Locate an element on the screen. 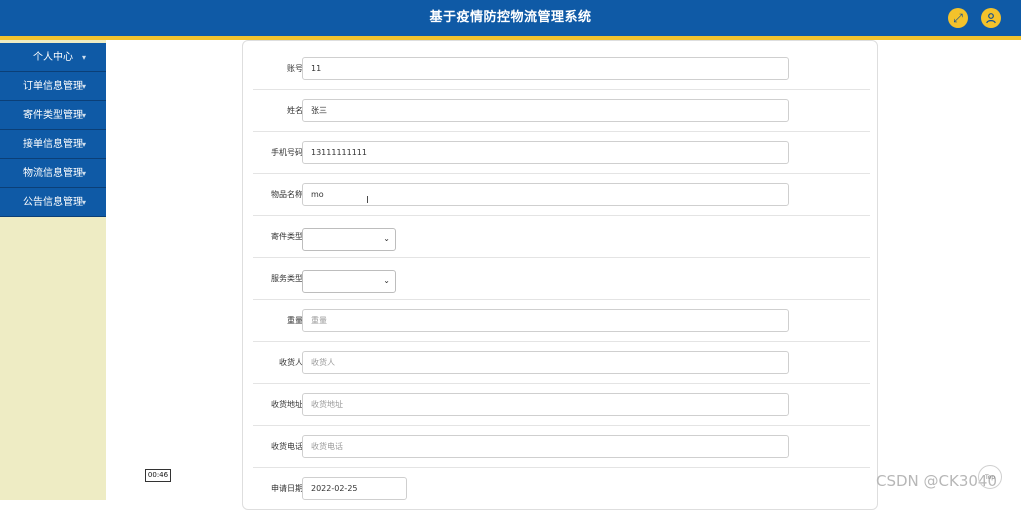  form-row-name: 姓名 张三 is located at coordinates (561, 111).